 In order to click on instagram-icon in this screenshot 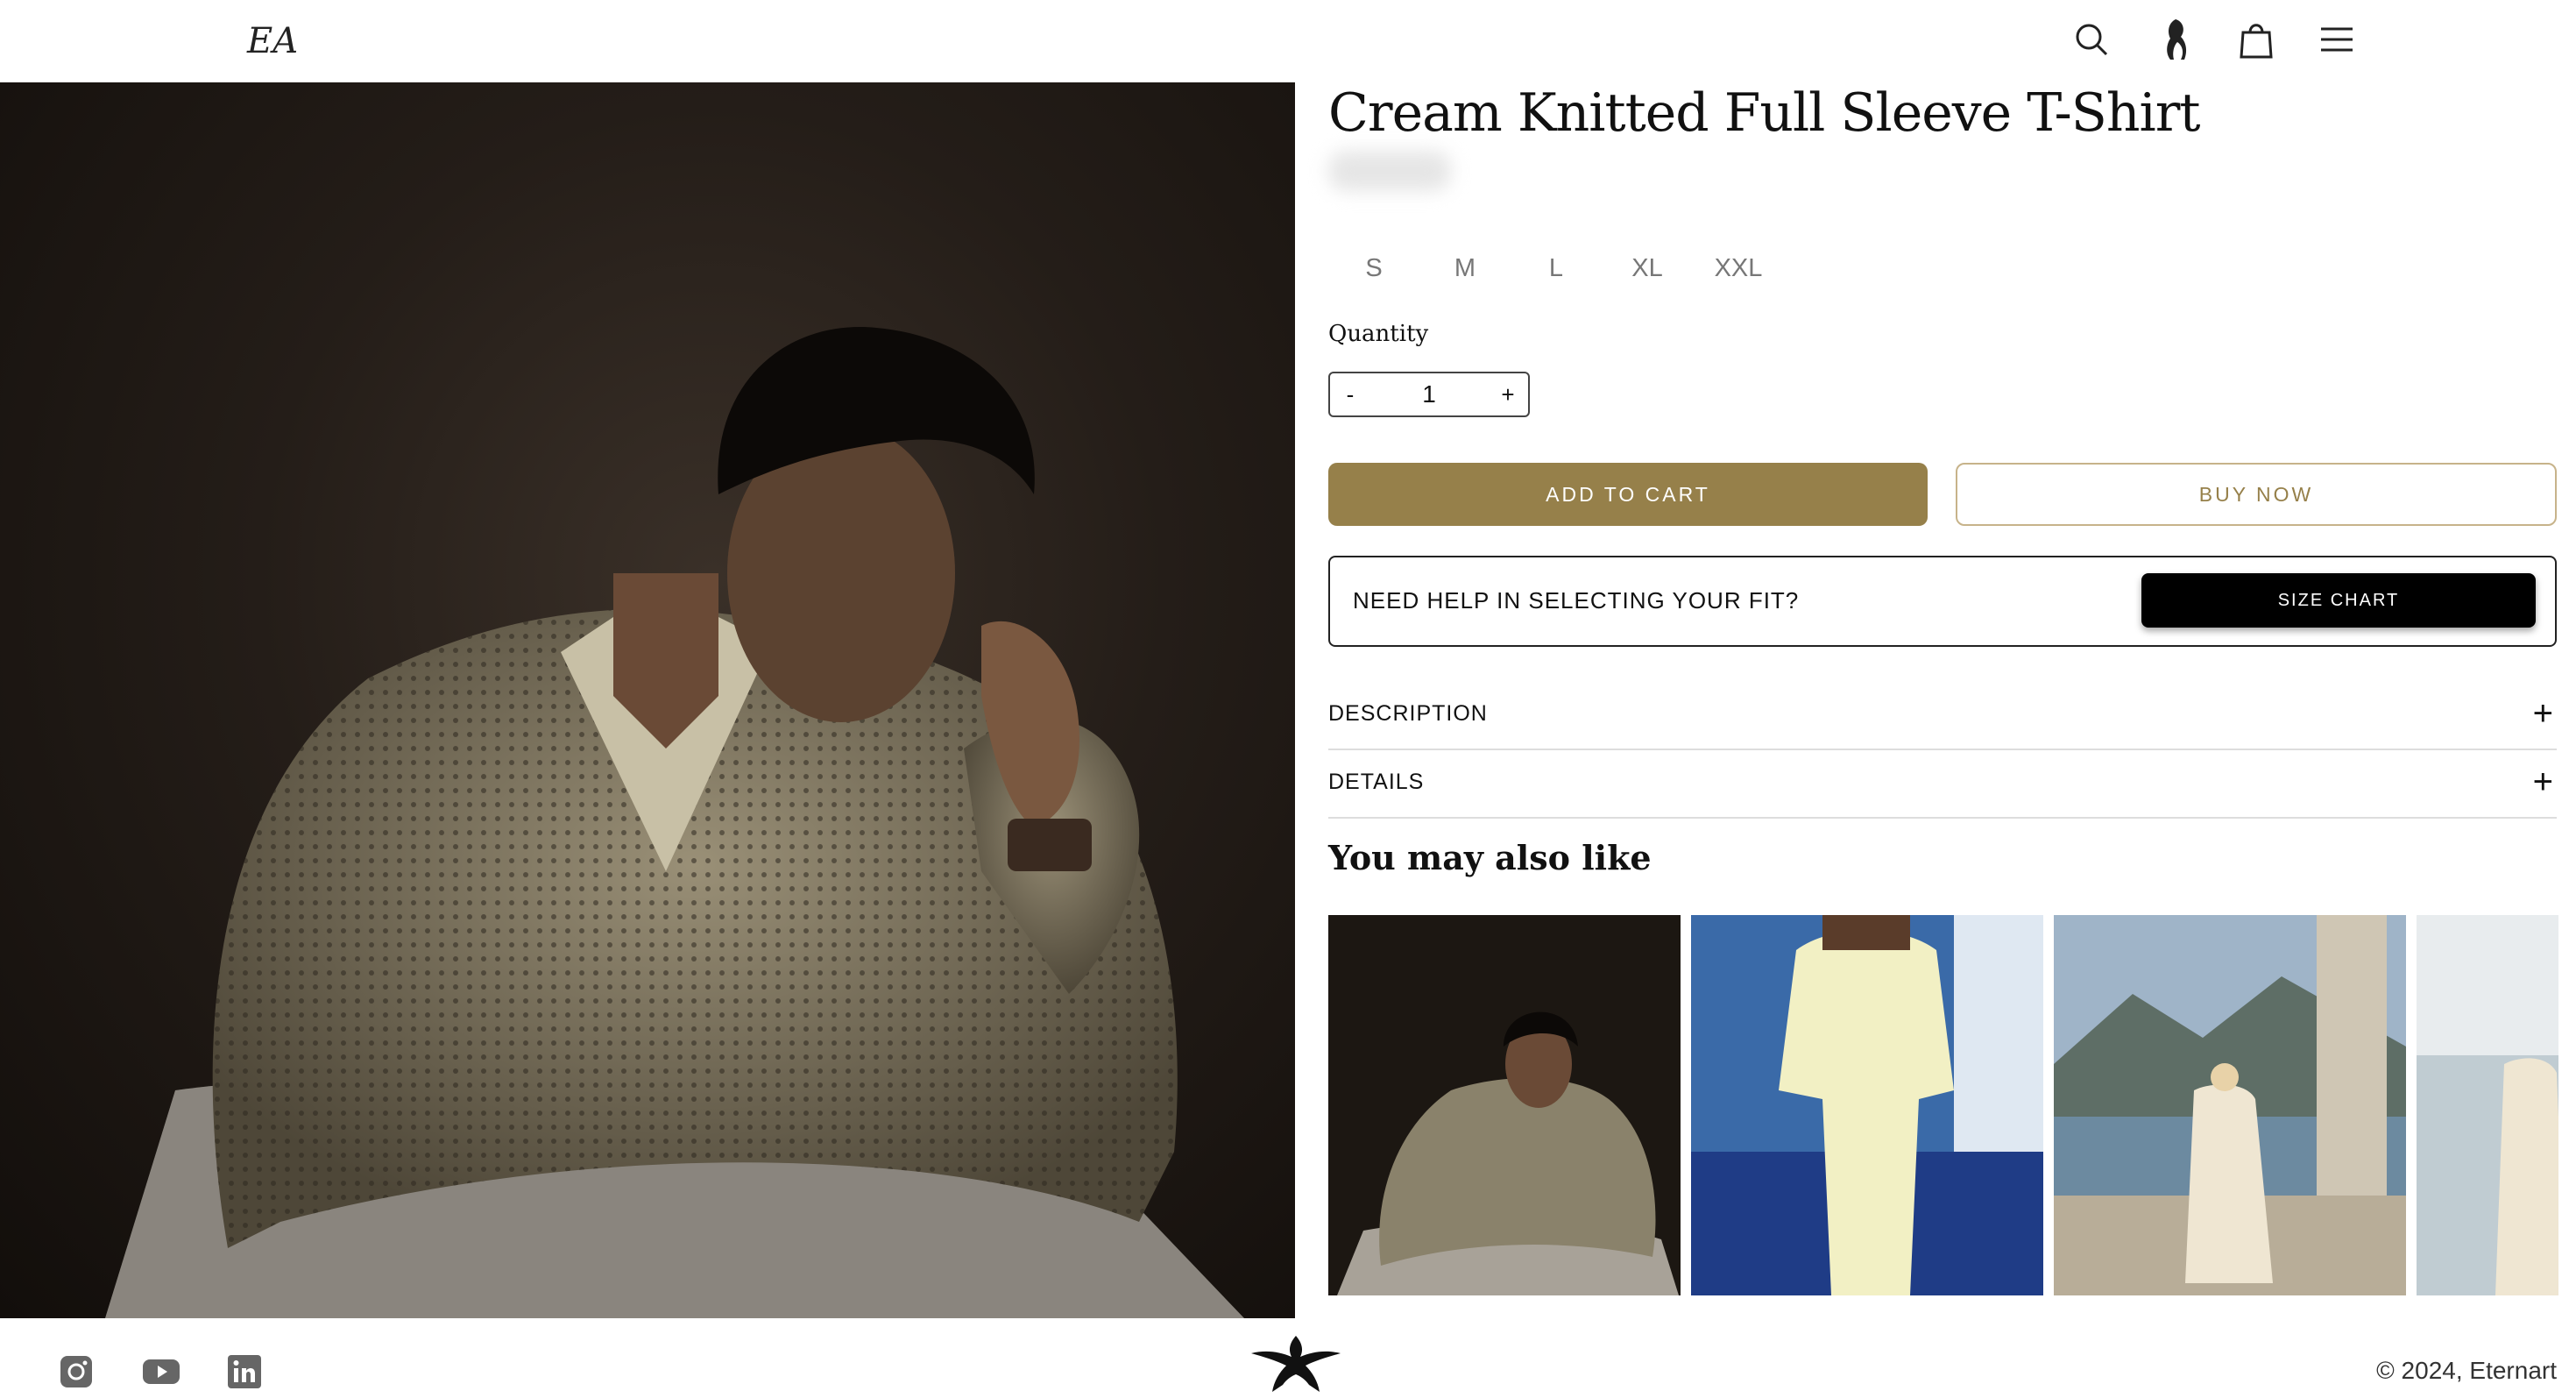, I will do `click(76, 1371)`.